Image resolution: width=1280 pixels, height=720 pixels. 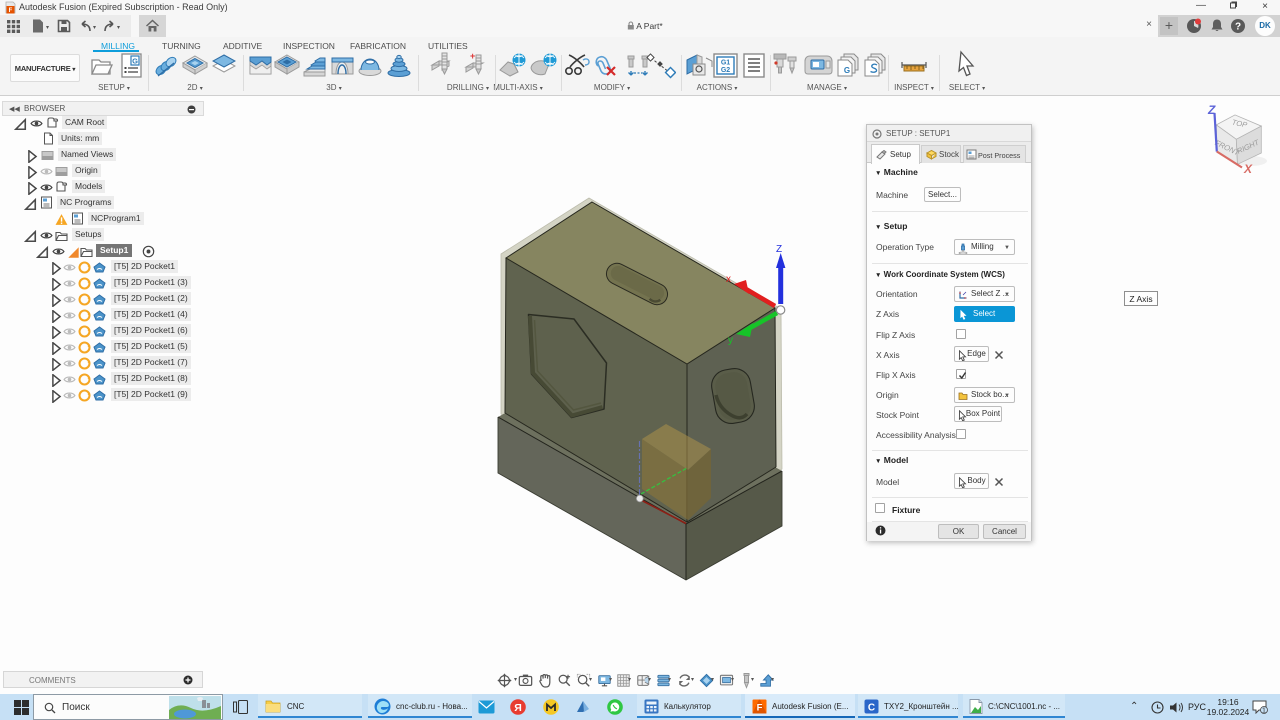 What do you see at coordinates (725, 63) in the screenshot?
I see `svg-text: G1` at bounding box center [725, 63].